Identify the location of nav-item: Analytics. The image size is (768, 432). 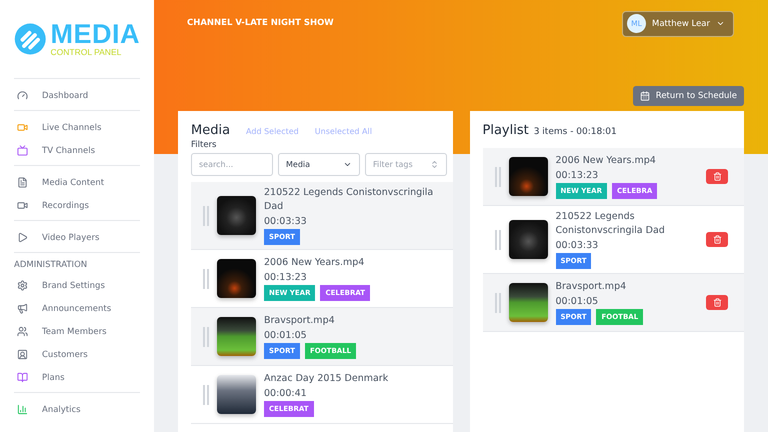
(77, 409).